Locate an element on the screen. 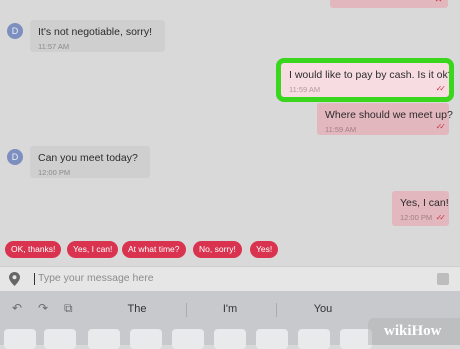 This screenshot has width=460, height=349. watermark-wiki: wiki is located at coordinates (398, 331).